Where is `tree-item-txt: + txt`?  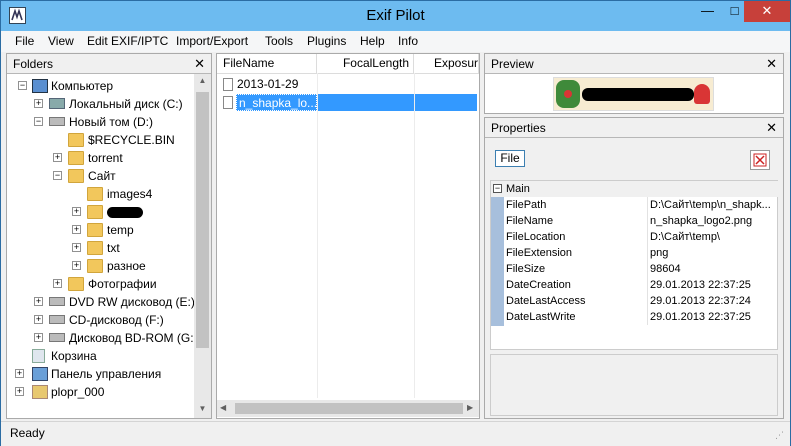
tree-item-txt: + txt is located at coordinates (100, 248).